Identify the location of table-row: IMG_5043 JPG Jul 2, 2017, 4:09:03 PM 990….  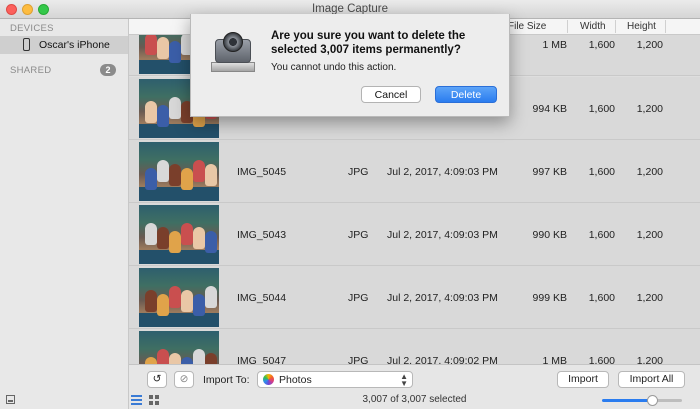
(414, 234).